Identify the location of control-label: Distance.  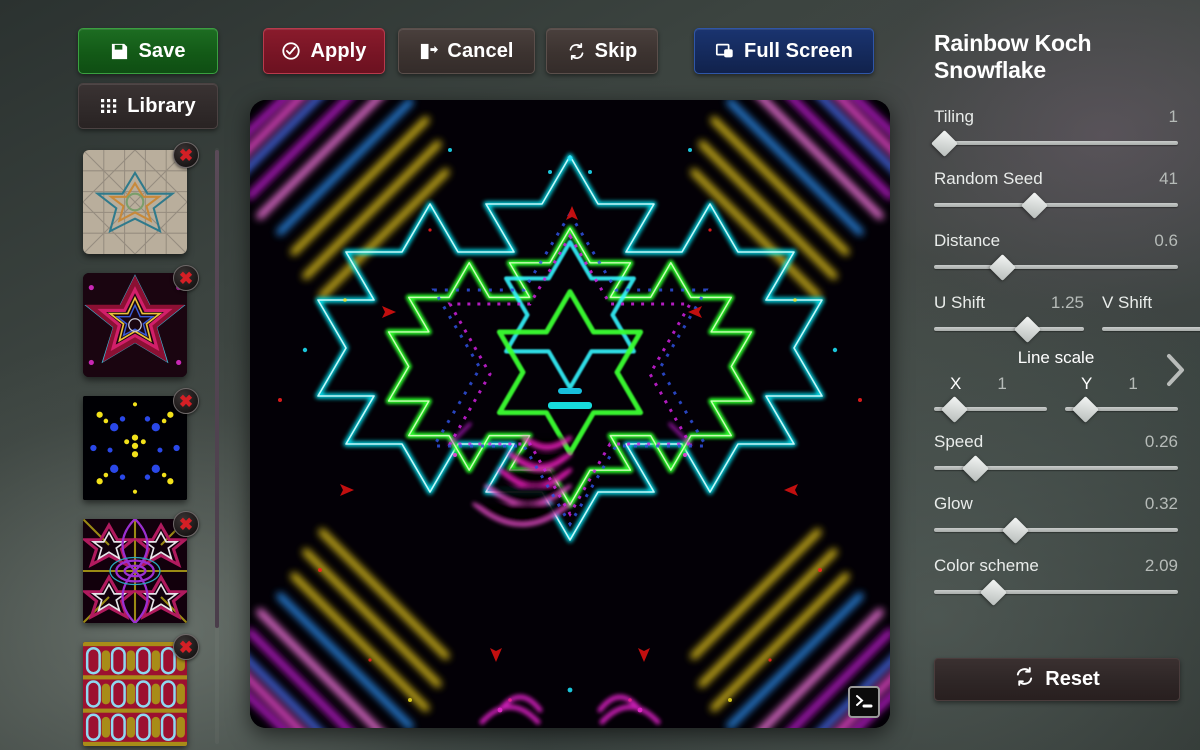
(967, 240).